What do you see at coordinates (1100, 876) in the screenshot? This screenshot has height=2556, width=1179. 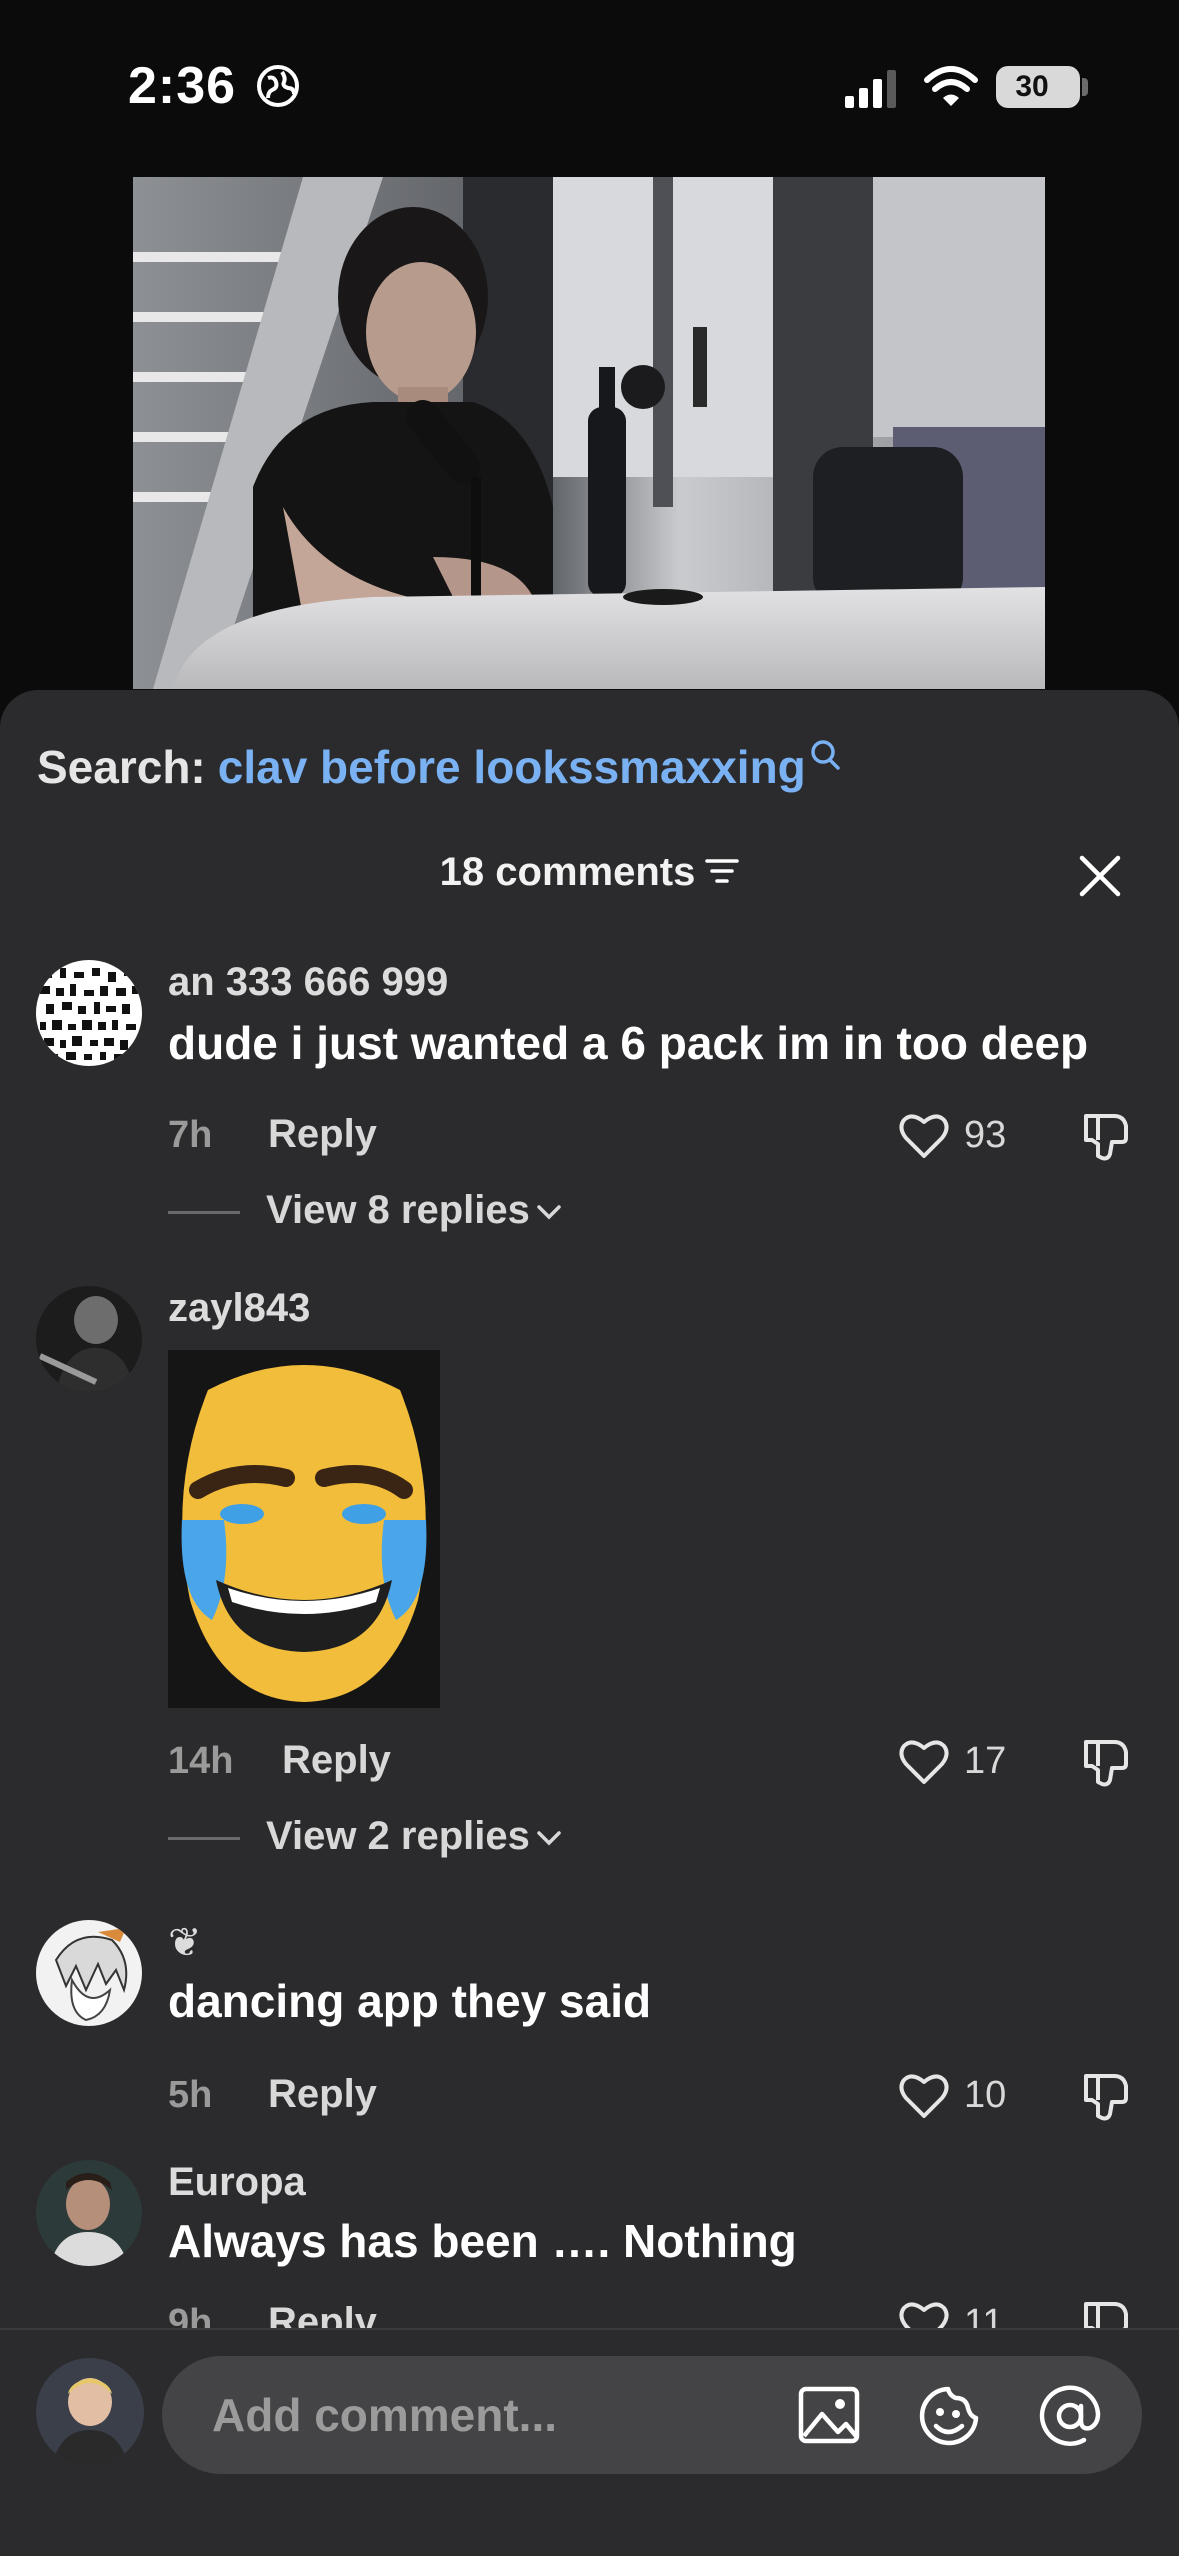 I see `close-icon` at bounding box center [1100, 876].